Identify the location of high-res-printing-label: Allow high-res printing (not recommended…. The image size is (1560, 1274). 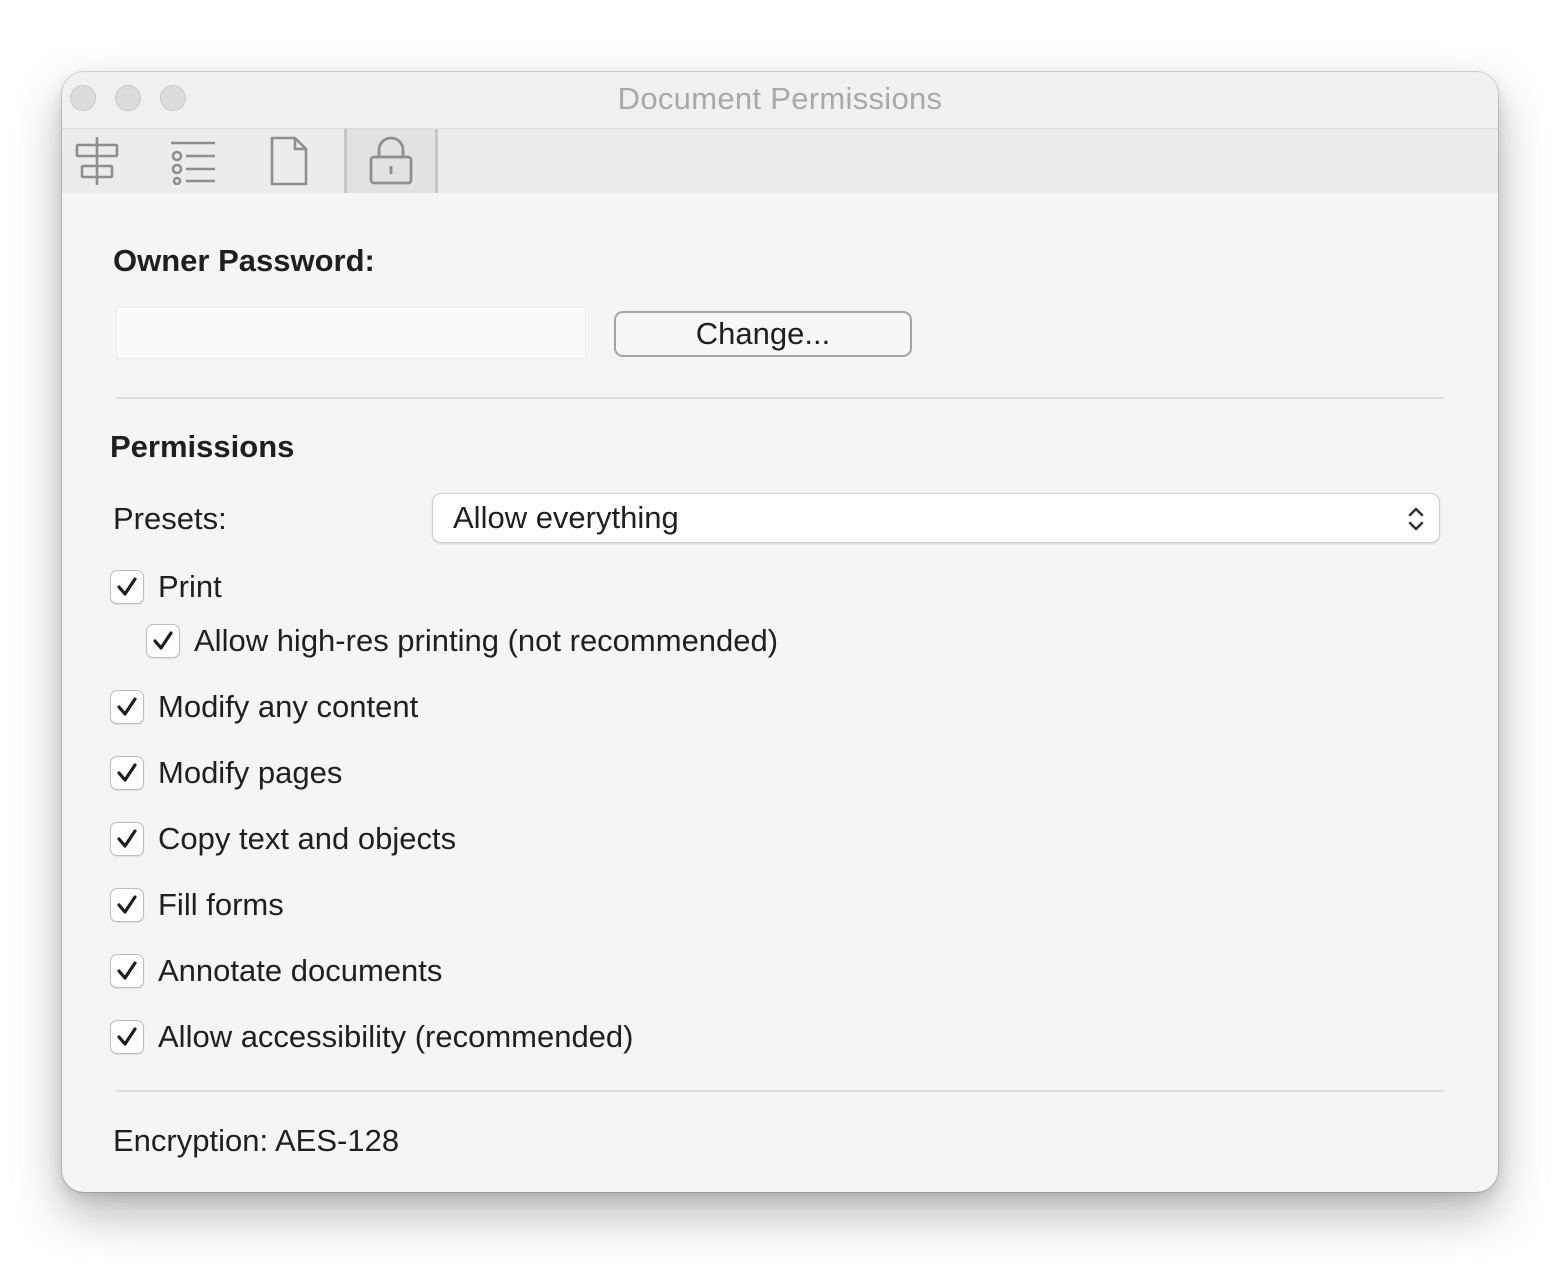
(486, 640).